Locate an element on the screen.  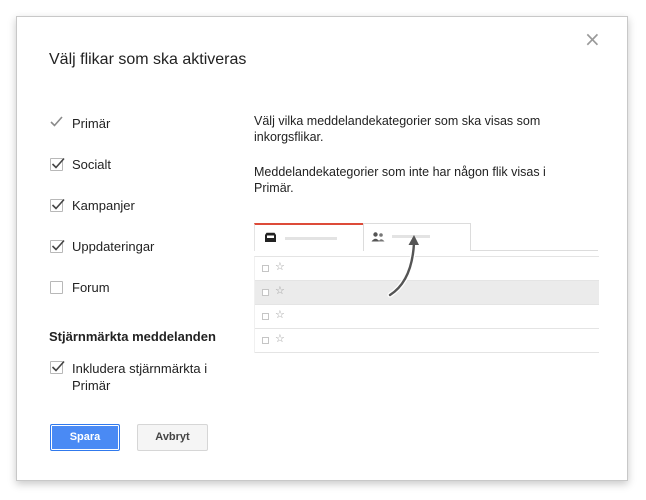
include-starred-checkbox is located at coordinates (57, 367).